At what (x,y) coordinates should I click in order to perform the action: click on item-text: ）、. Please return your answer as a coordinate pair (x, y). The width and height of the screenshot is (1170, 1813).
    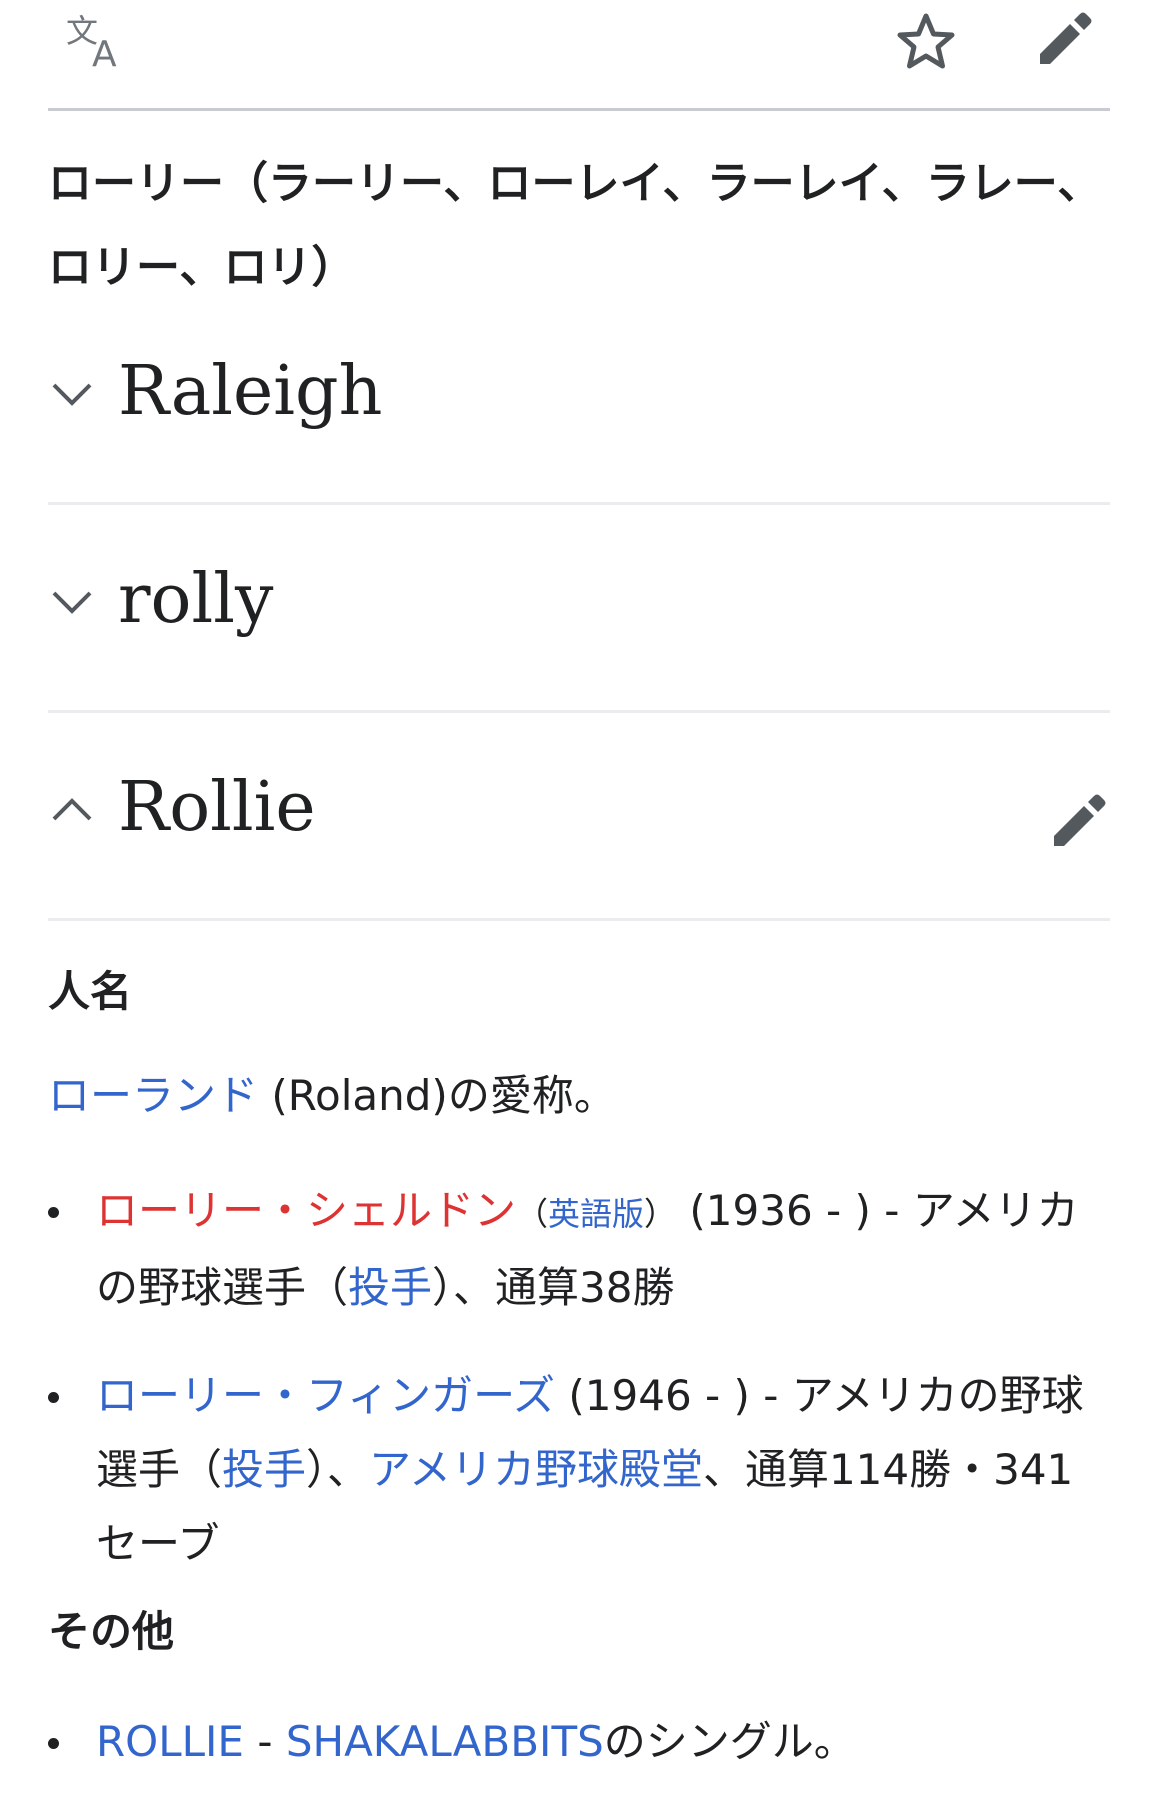
    Looking at the image, I should click on (338, 1469).